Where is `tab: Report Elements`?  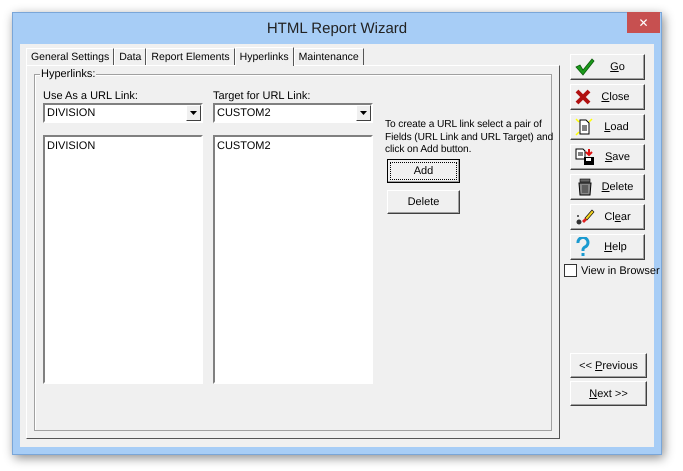 tab: Report Elements is located at coordinates (190, 56).